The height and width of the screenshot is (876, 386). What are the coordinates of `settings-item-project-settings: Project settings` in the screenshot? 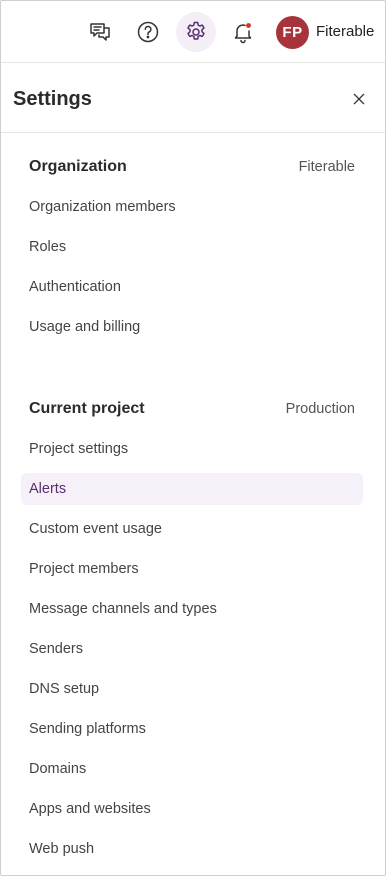 It's located at (192, 449).